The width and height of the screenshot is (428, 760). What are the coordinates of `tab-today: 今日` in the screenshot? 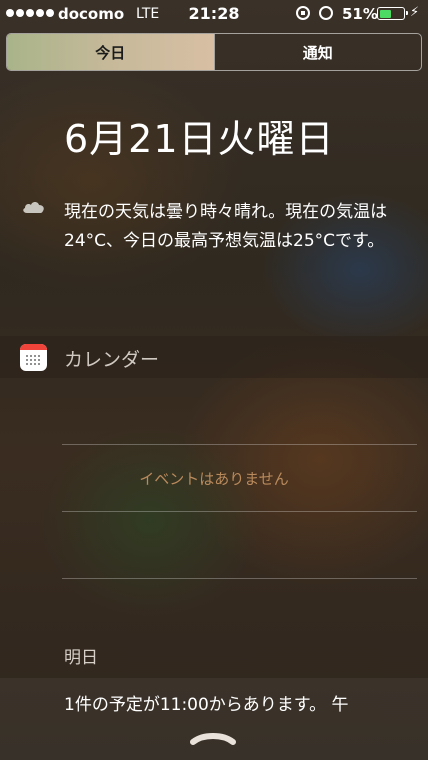 It's located at (110, 52).